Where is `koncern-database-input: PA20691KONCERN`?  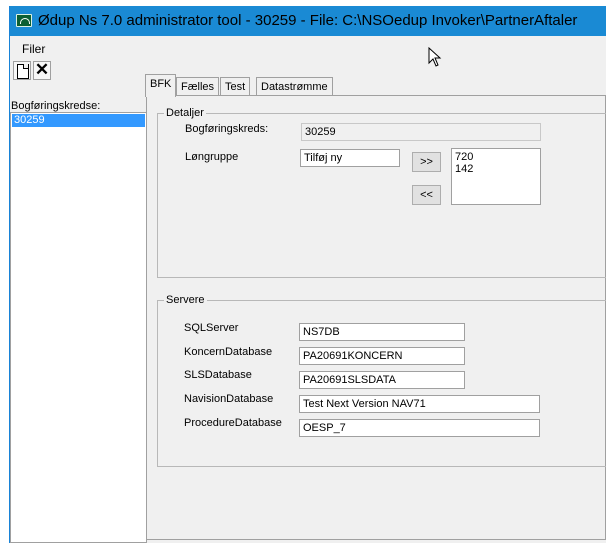
koncern-database-input: PA20691KONCERN is located at coordinates (382, 356).